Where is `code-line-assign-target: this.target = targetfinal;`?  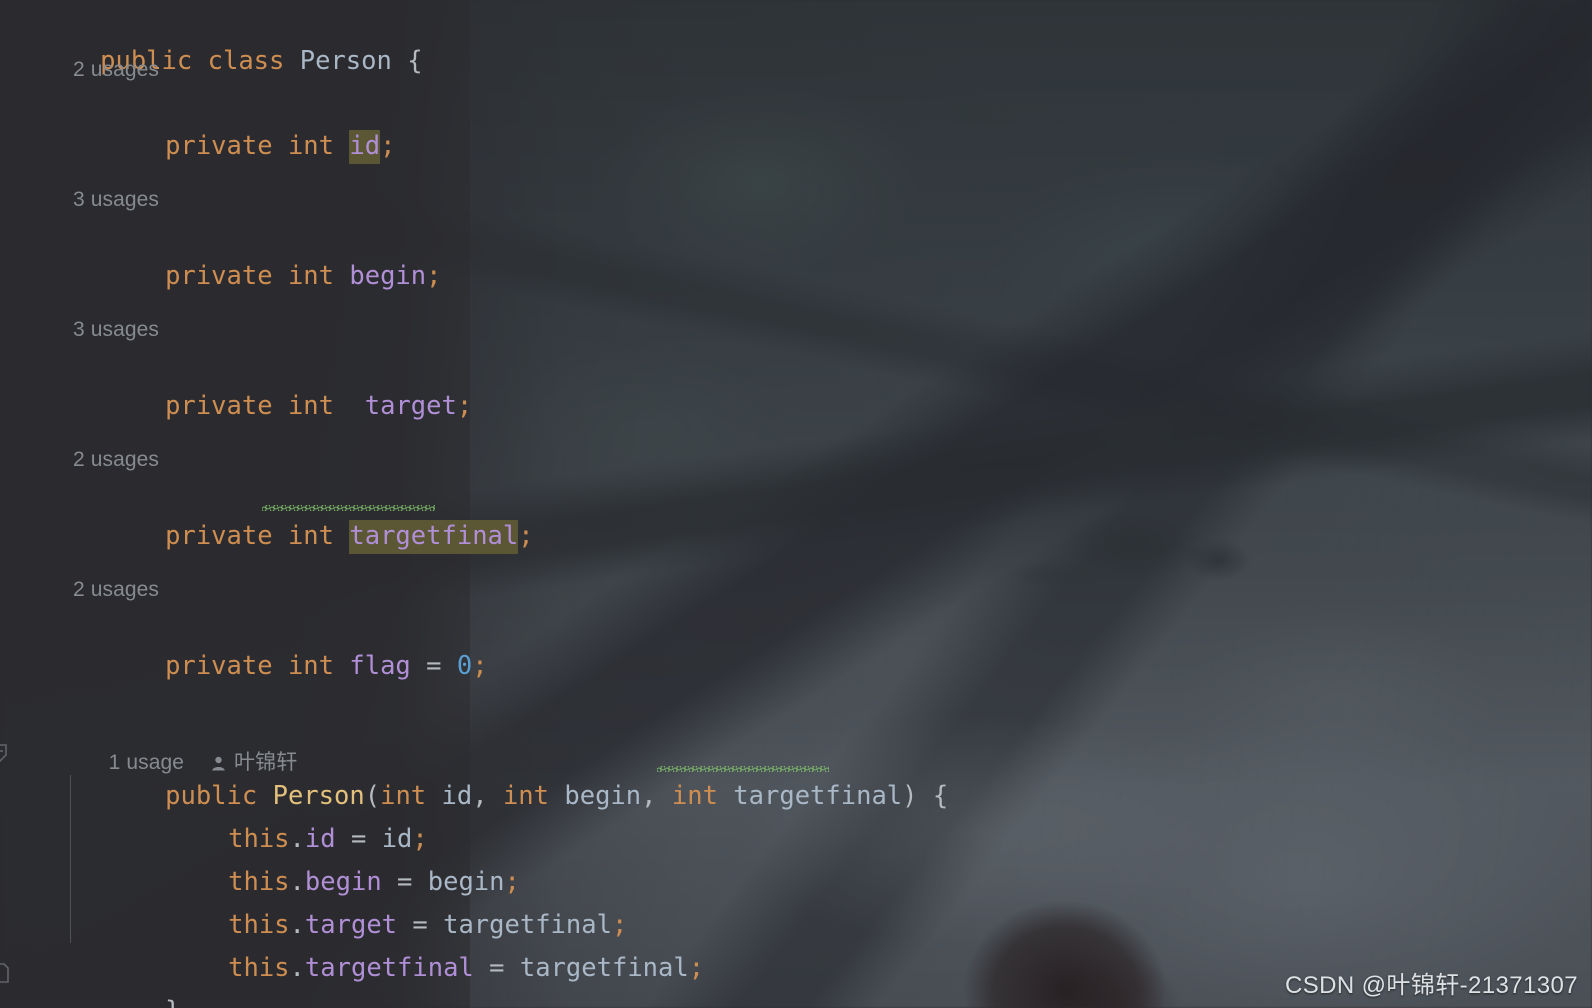 code-line-assign-target: this.target = targetfinal; is located at coordinates (381, 900).